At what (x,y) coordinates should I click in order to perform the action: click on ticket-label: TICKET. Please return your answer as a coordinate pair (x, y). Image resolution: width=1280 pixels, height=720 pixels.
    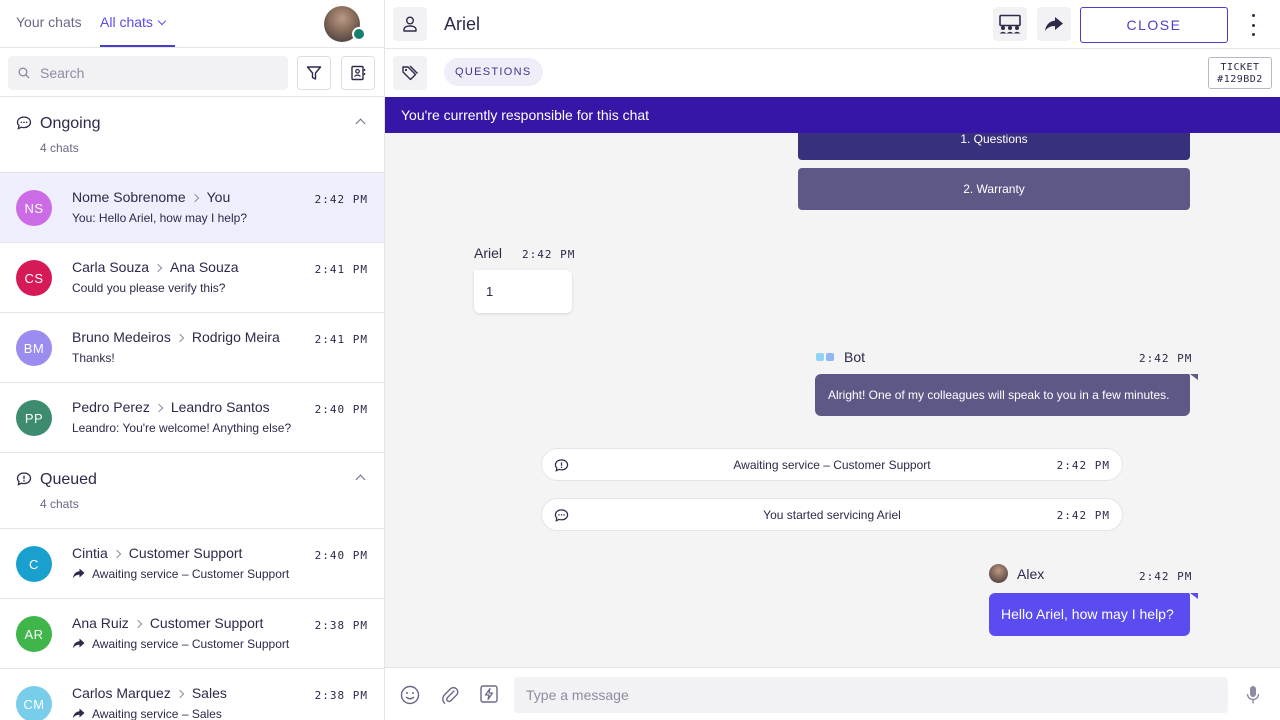
    Looking at the image, I should click on (1240, 67).